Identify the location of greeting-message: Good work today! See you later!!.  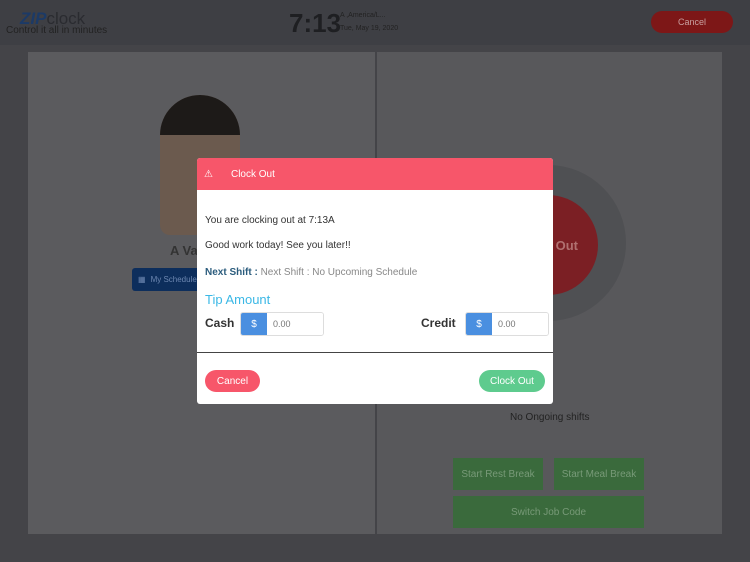
(278, 245).